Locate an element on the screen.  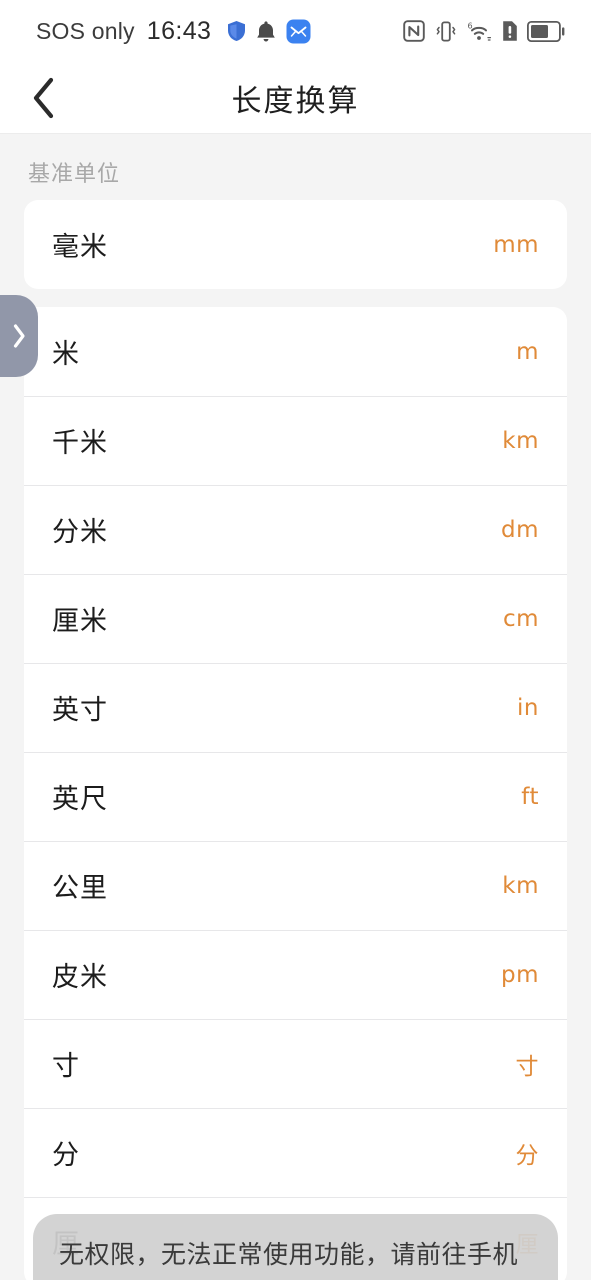
status-bar: SOS only 16:43 6 is located at coordinates (295, 31).